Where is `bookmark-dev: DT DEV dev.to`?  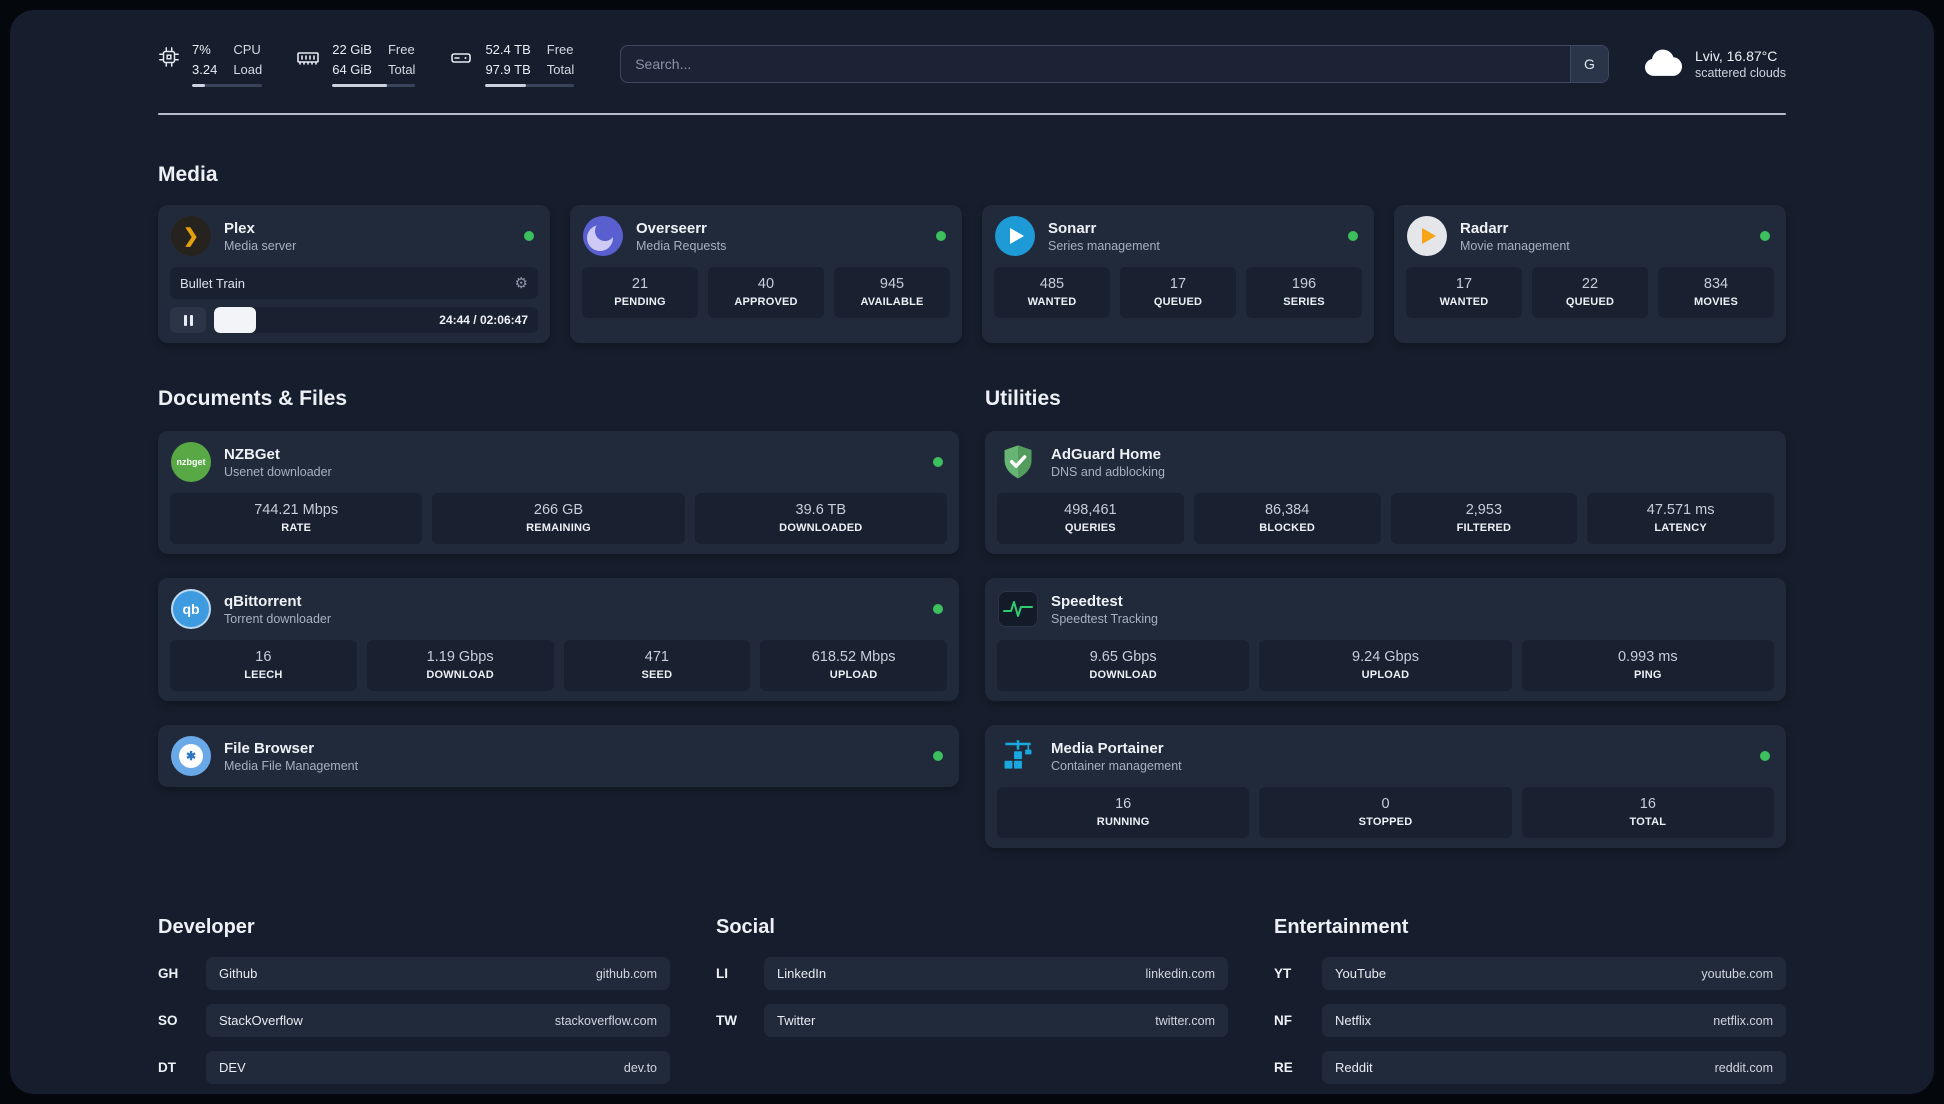 bookmark-dev: DT DEV dev.to is located at coordinates (414, 1067).